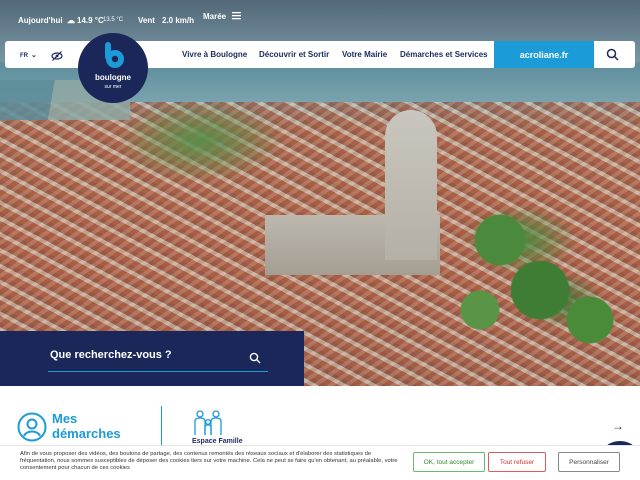 The image size is (640, 480). Describe the element at coordinates (517, 462) in the screenshot. I see `cookie-refuse-button: Tout refuser` at that location.